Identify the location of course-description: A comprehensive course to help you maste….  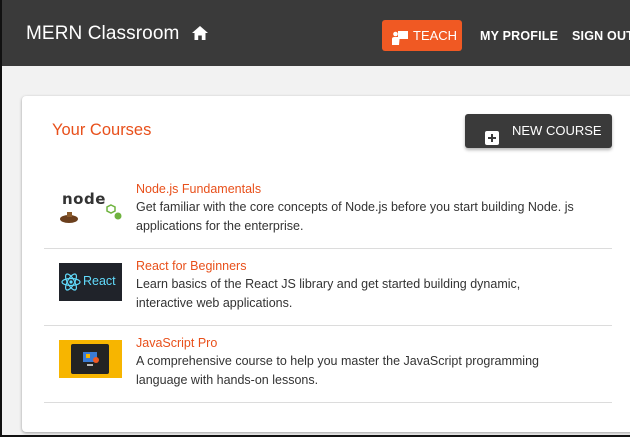
(337, 370).